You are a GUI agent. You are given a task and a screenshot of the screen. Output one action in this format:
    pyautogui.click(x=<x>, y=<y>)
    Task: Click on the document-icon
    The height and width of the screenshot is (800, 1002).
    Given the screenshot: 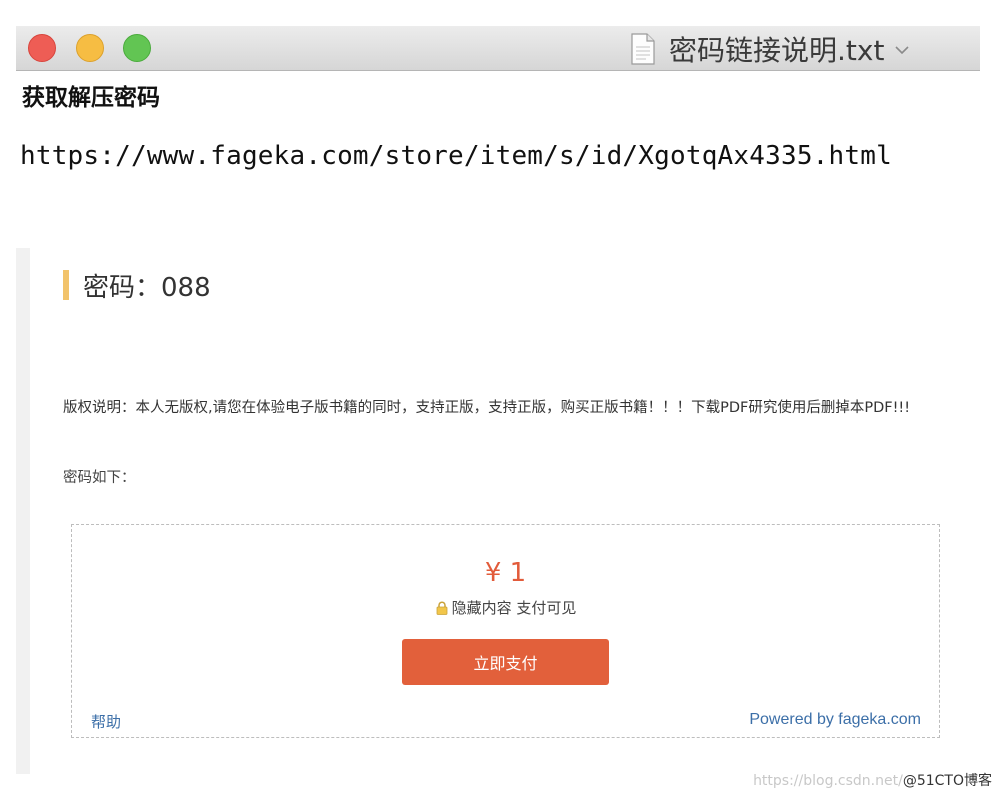 What is the action you would take?
    pyautogui.click(x=643, y=49)
    